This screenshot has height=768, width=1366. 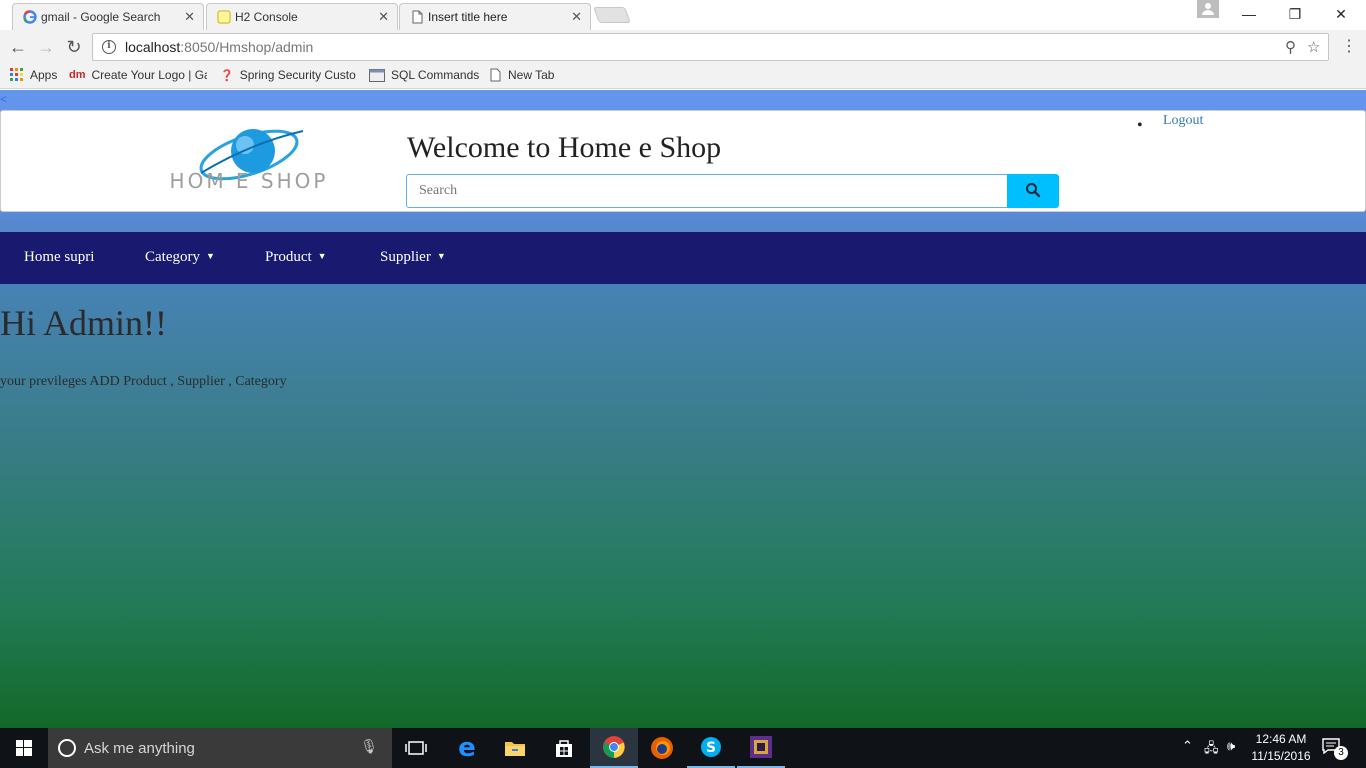 What do you see at coordinates (369, 746) in the screenshot?
I see `microphone-icon: 🎙` at bounding box center [369, 746].